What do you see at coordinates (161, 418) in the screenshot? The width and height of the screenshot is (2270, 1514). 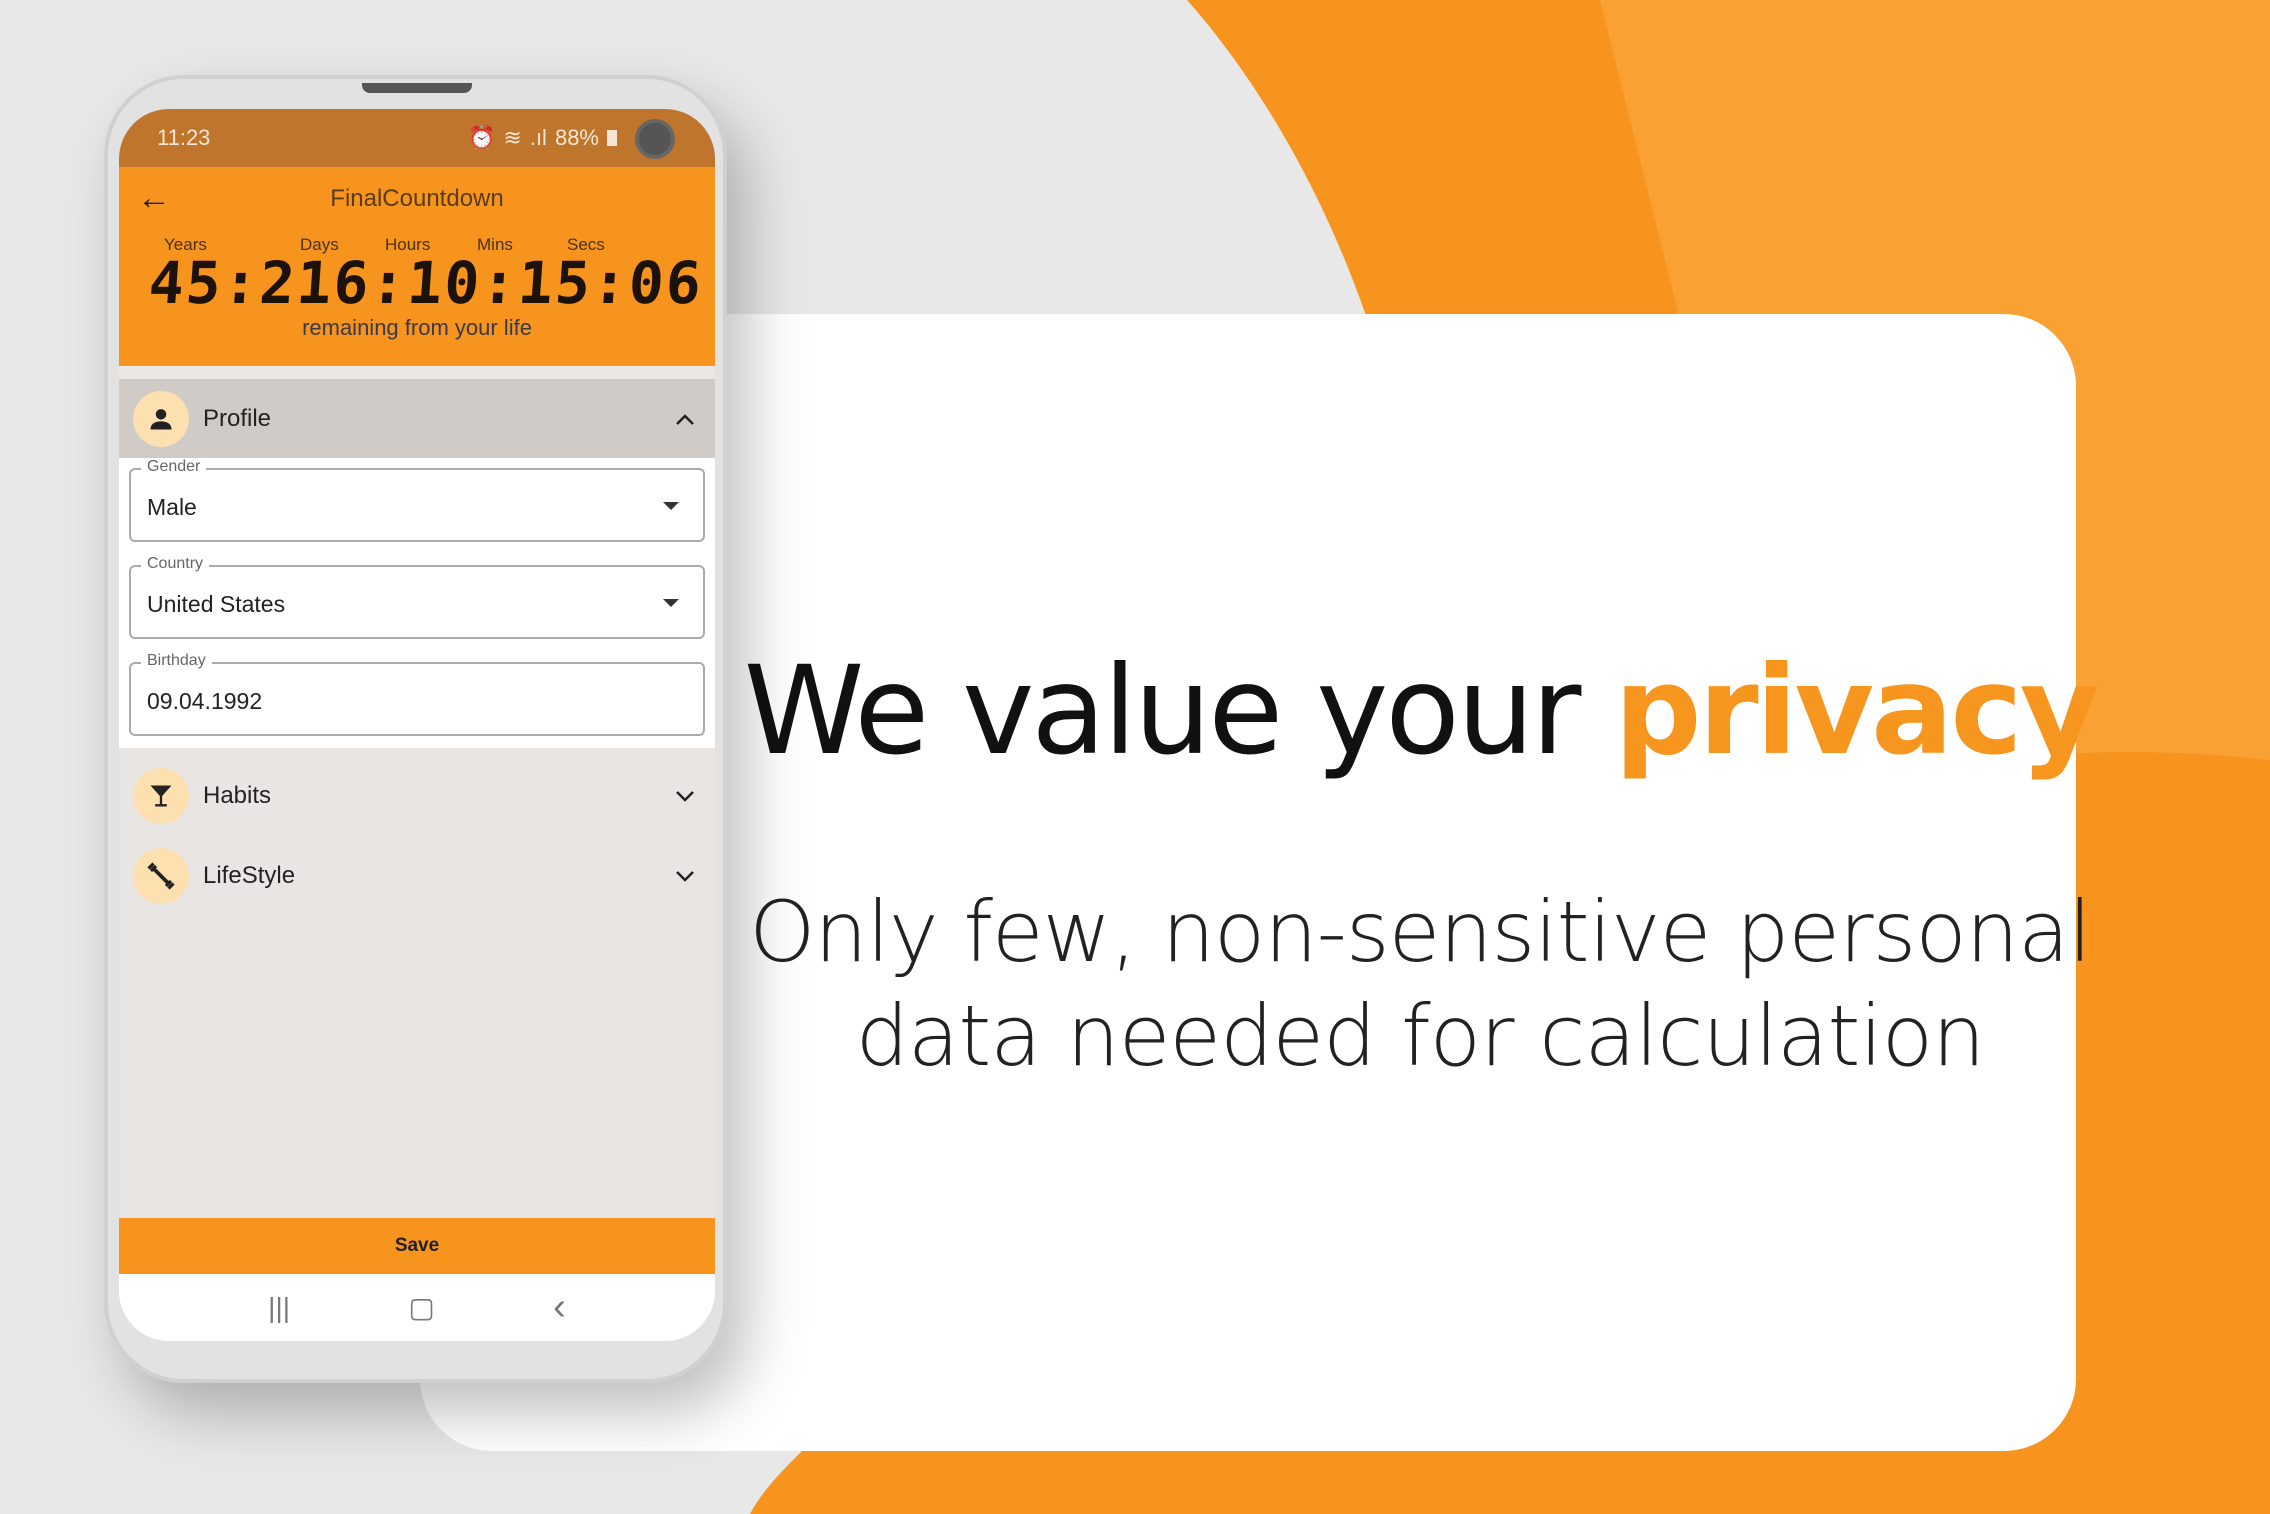 I see `person-icon` at bounding box center [161, 418].